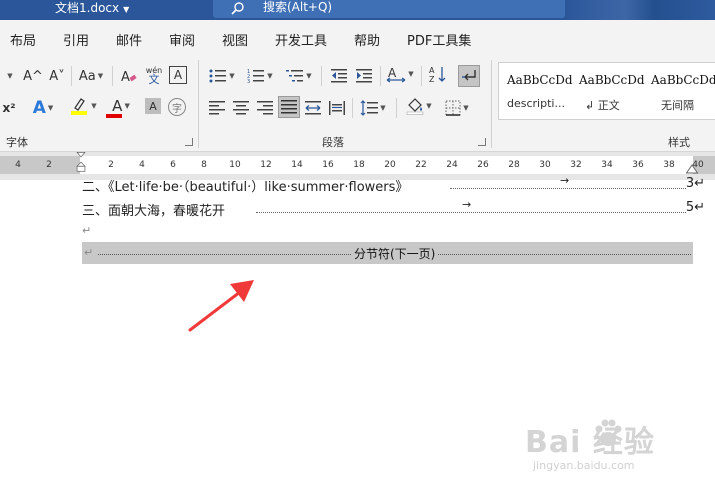 This screenshot has height=495, width=715. Describe the element at coordinates (117, 106) in the screenshot. I see `font-color-icon: A` at that location.